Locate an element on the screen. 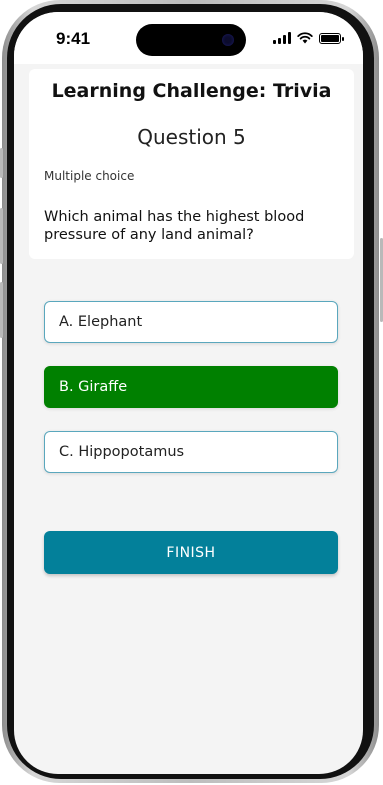 The height and width of the screenshot is (785, 383). volume-down-button is located at coordinates (1, 310).